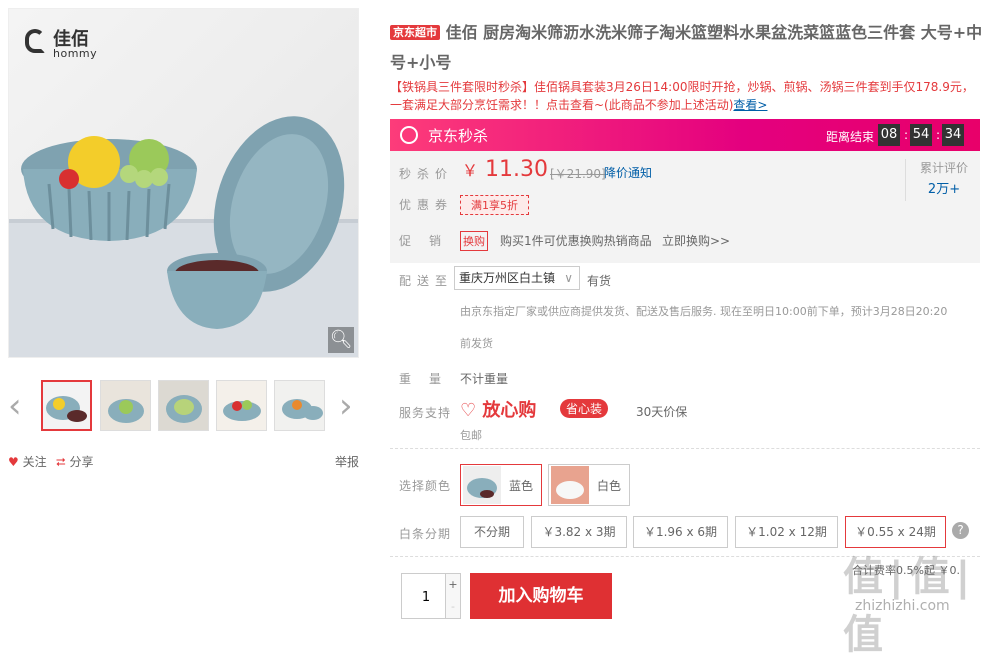  What do you see at coordinates (426, 281) in the screenshot?
I see `delivery-label: 配送至` at bounding box center [426, 281].